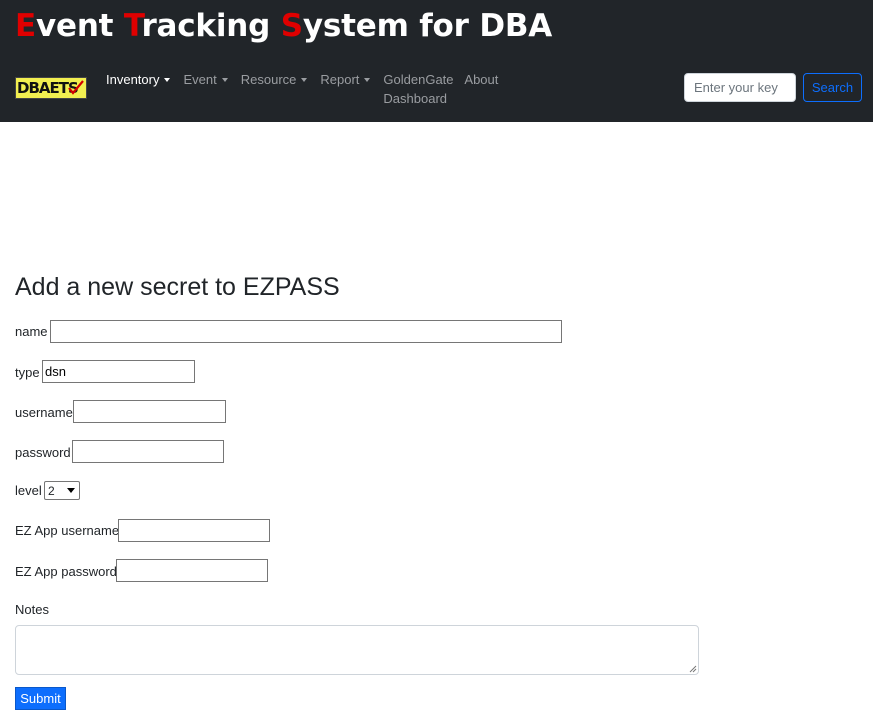 The width and height of the screenshot is (873, 710). What do you see at coordinates (132, 26) in the screenshot?
I see `title-initial-t: T` at bounding box center [132, 26].